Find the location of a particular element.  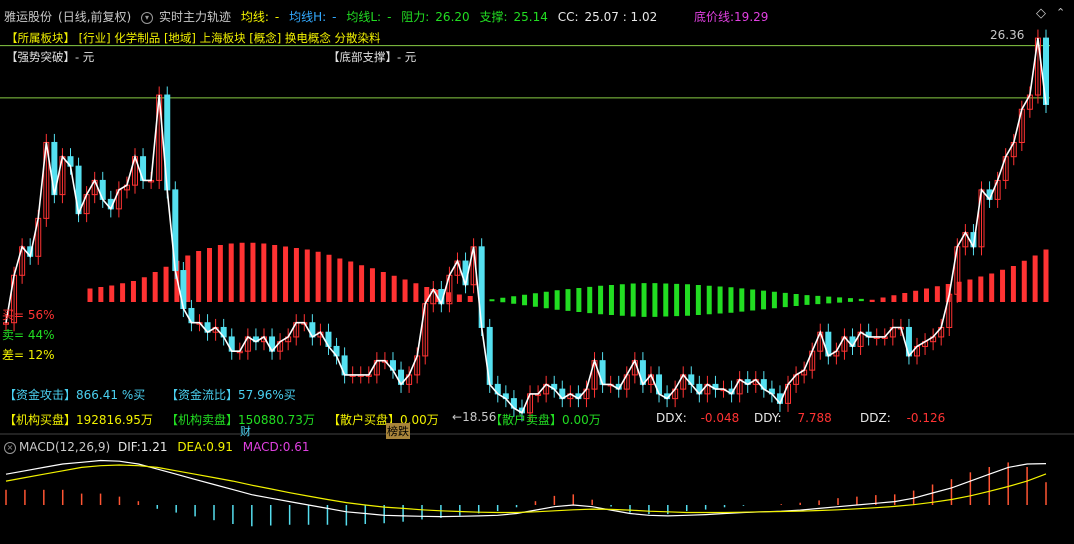

ddy-label: DDY: is located at coordinates (768, 418).